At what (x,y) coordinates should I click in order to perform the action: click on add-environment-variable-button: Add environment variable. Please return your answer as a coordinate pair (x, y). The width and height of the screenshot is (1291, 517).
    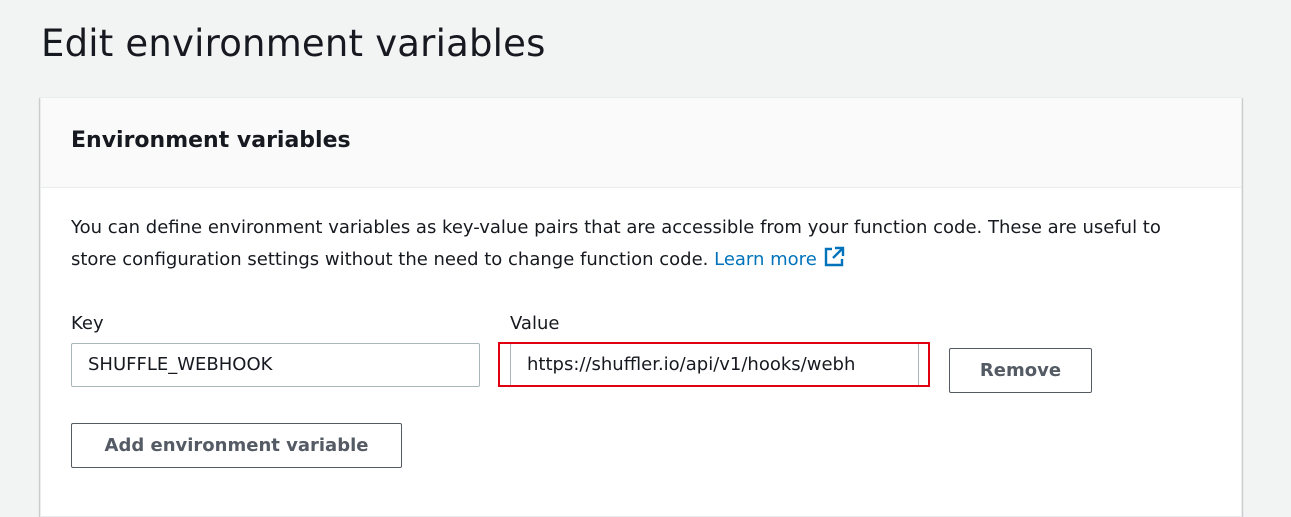
    Looking at the image, I should click on (236, 445).